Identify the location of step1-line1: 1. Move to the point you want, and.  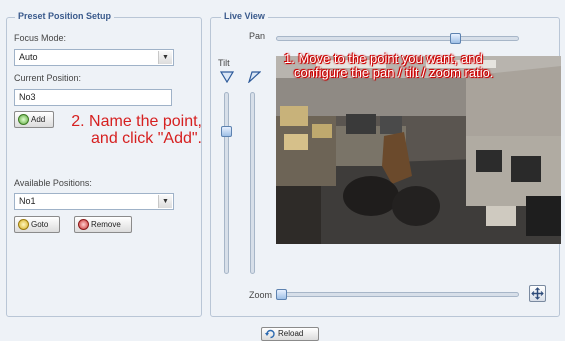
(383, 58).